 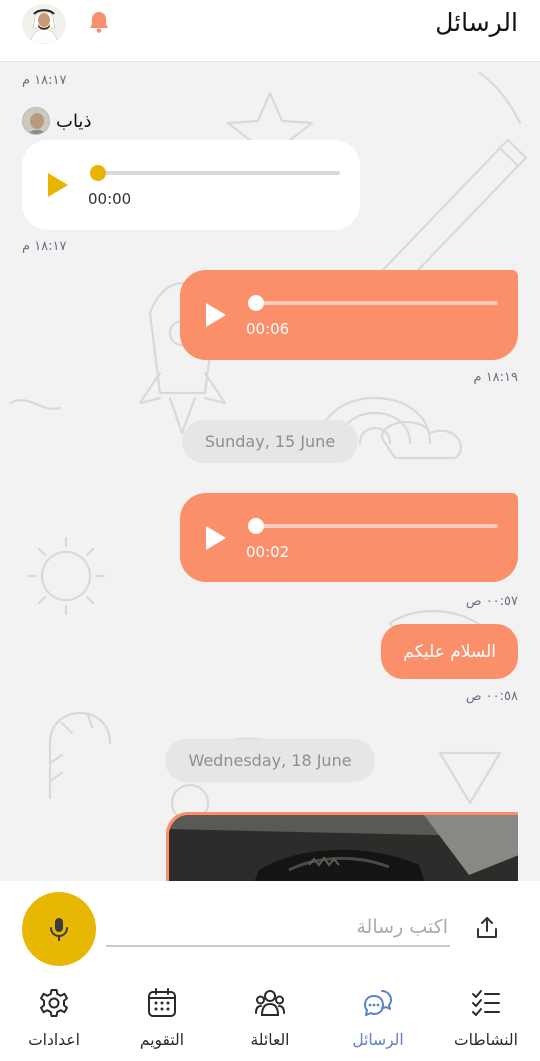 What do you see at coordinates (44, 24) in the screenshot?
I see `user-avatar` at bounding box center [44, 24].